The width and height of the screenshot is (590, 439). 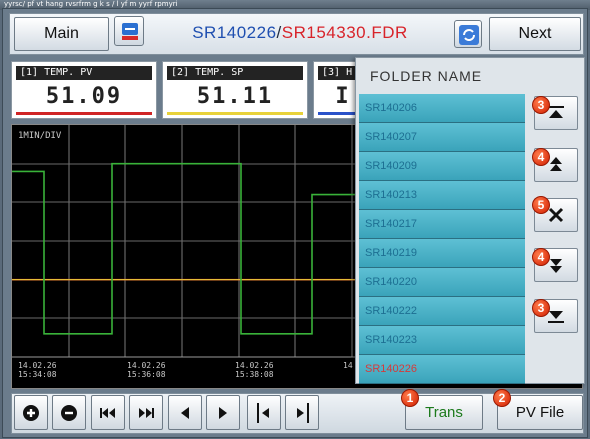 I want to click on cursor-left-button, so click(x=264, y=412).